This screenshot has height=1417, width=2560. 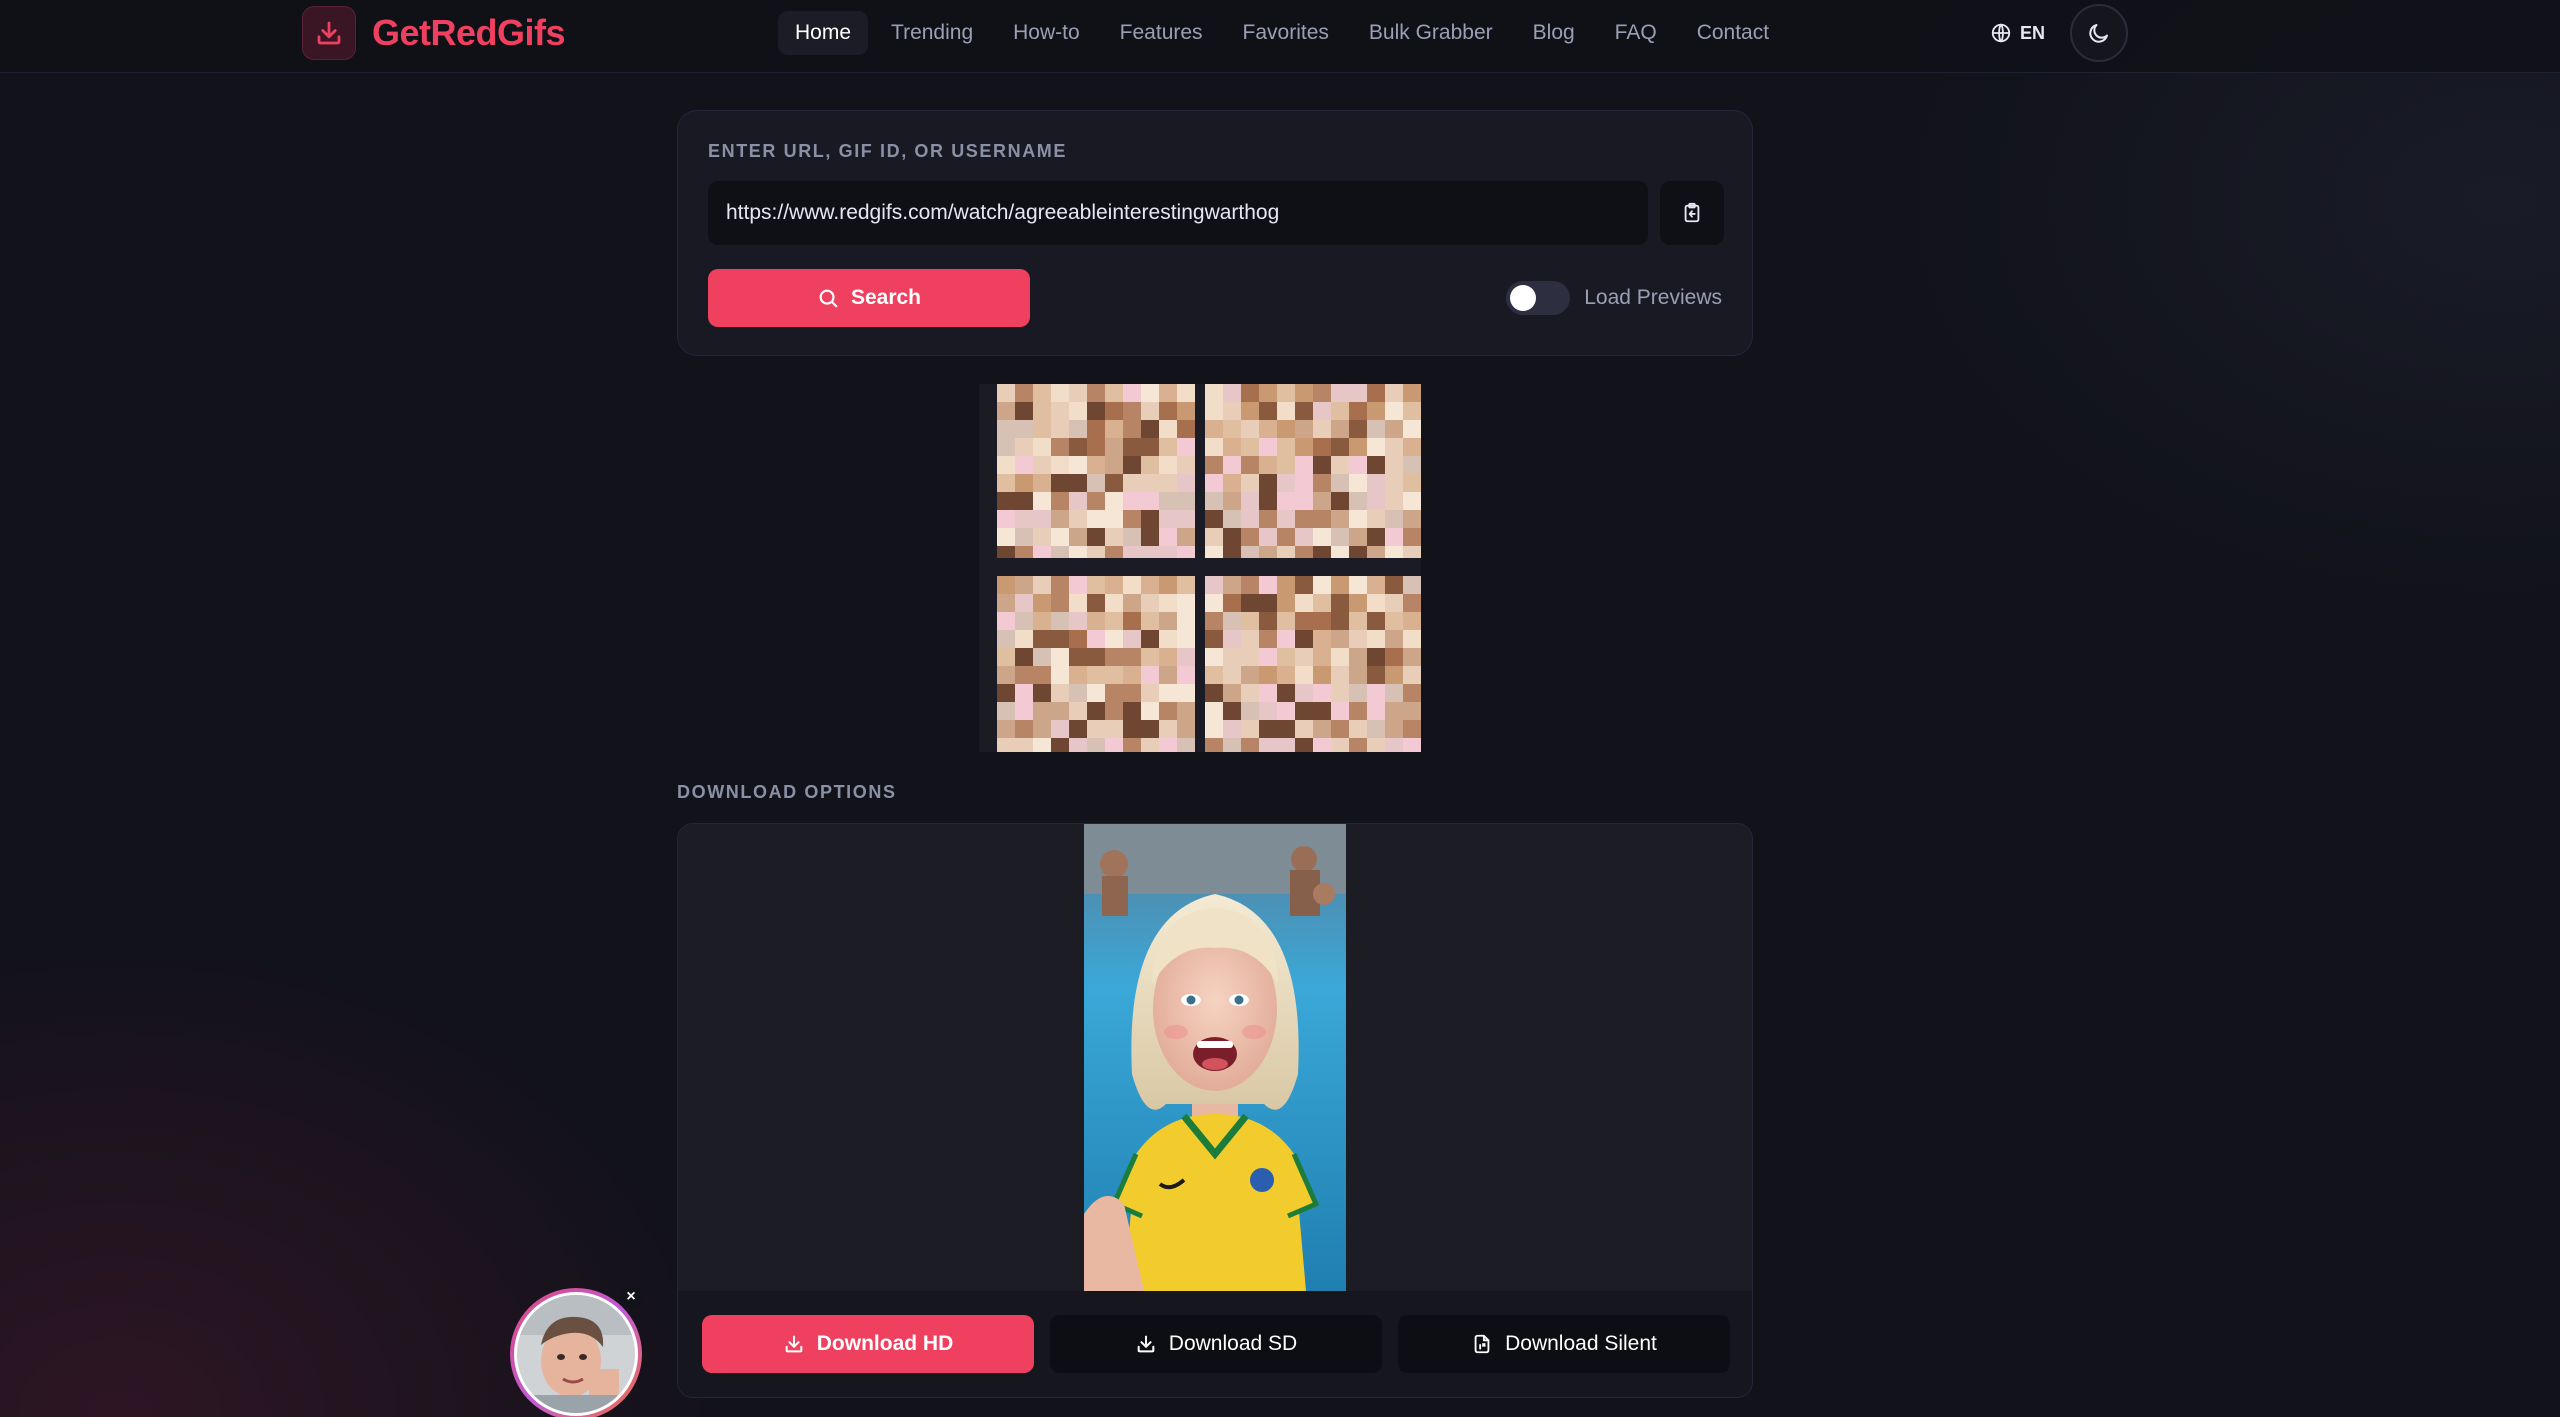 I want to click on pixelated-preview-image, so click(x=1200, y=568).